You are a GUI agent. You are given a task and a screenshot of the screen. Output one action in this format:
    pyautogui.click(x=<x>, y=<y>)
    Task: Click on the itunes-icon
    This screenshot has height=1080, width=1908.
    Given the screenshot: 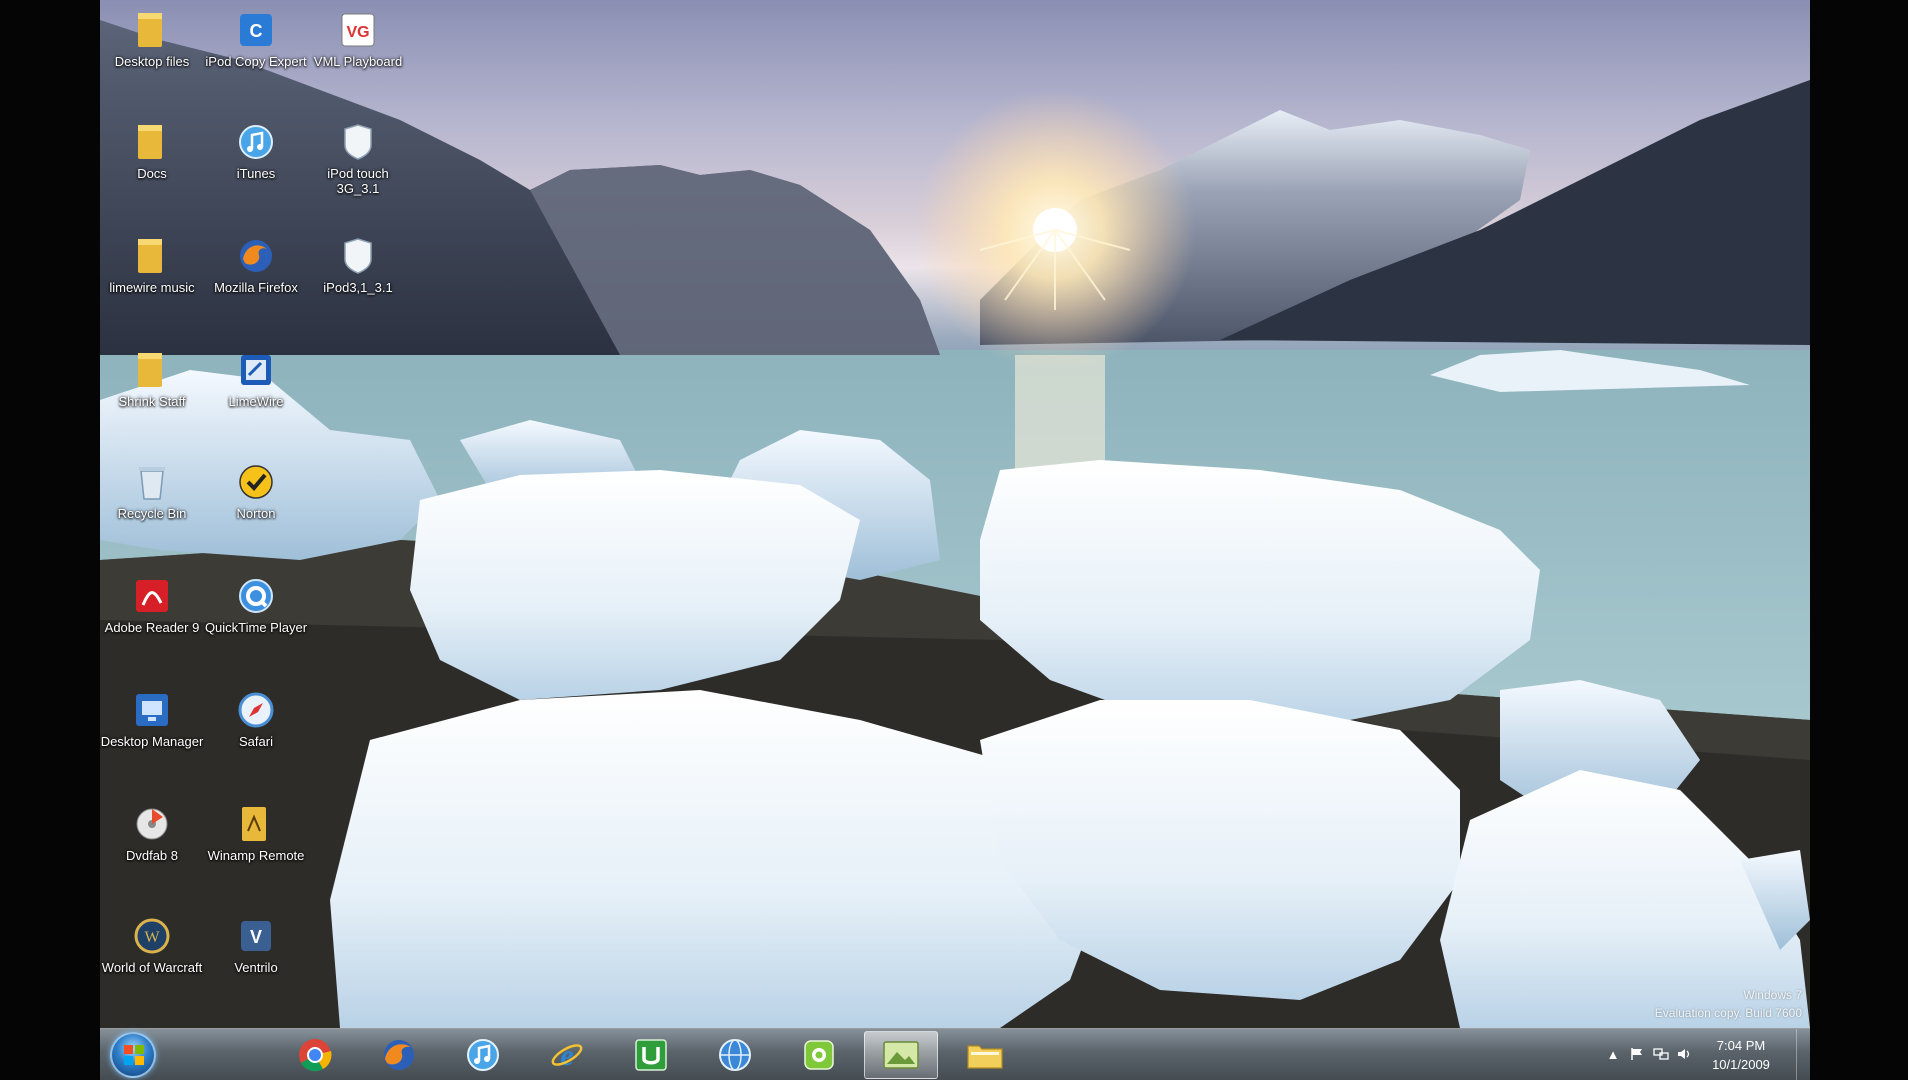 What is the action you would take?
    pyautogui.click(x=483, y=1055)
    